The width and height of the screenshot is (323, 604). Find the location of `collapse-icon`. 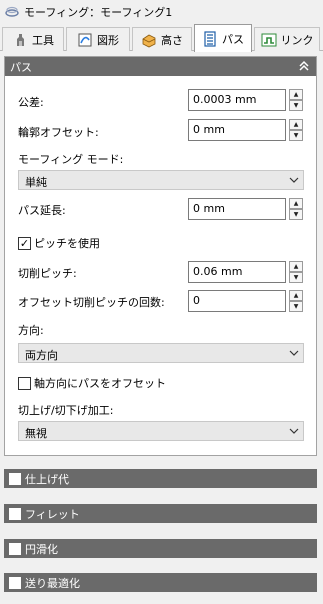

collapse-icon is located at coordinates (304, 66).